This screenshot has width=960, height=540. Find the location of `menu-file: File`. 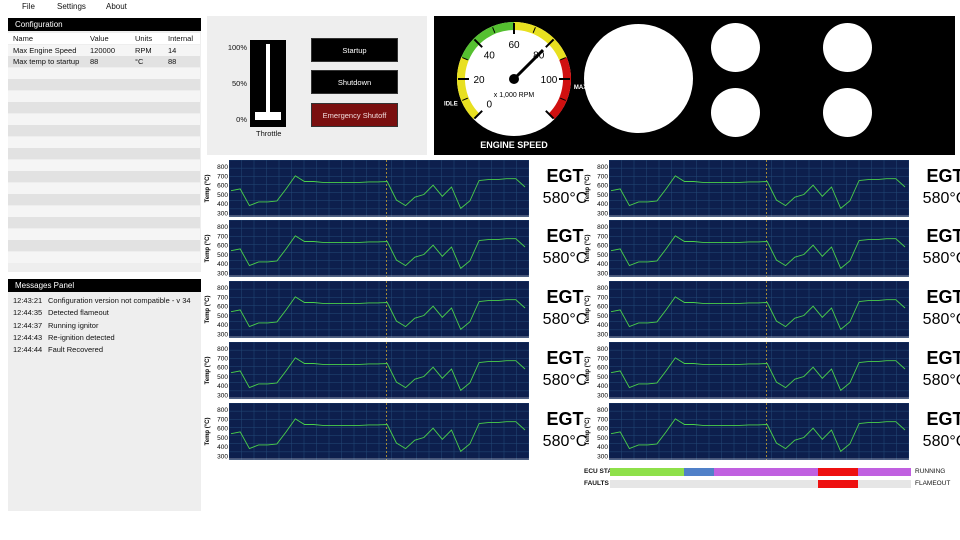

menu-file: File is located at coordinates (28, 6).